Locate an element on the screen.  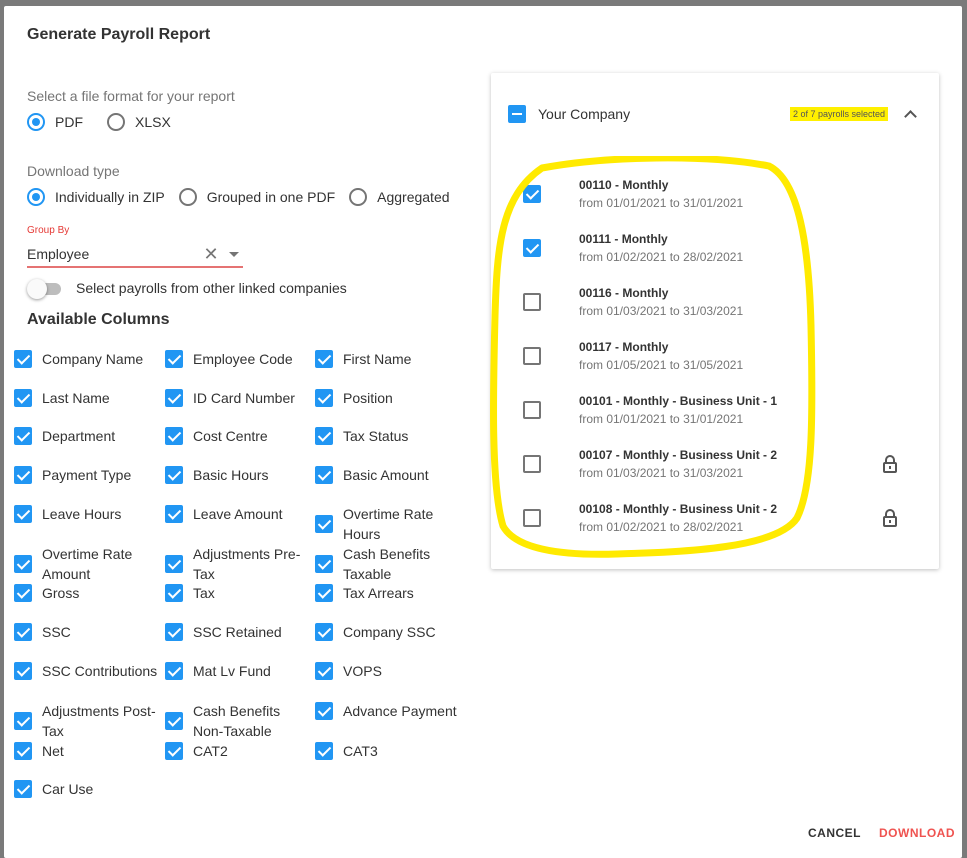
column-option: Net is located at coordinates (86, 751).